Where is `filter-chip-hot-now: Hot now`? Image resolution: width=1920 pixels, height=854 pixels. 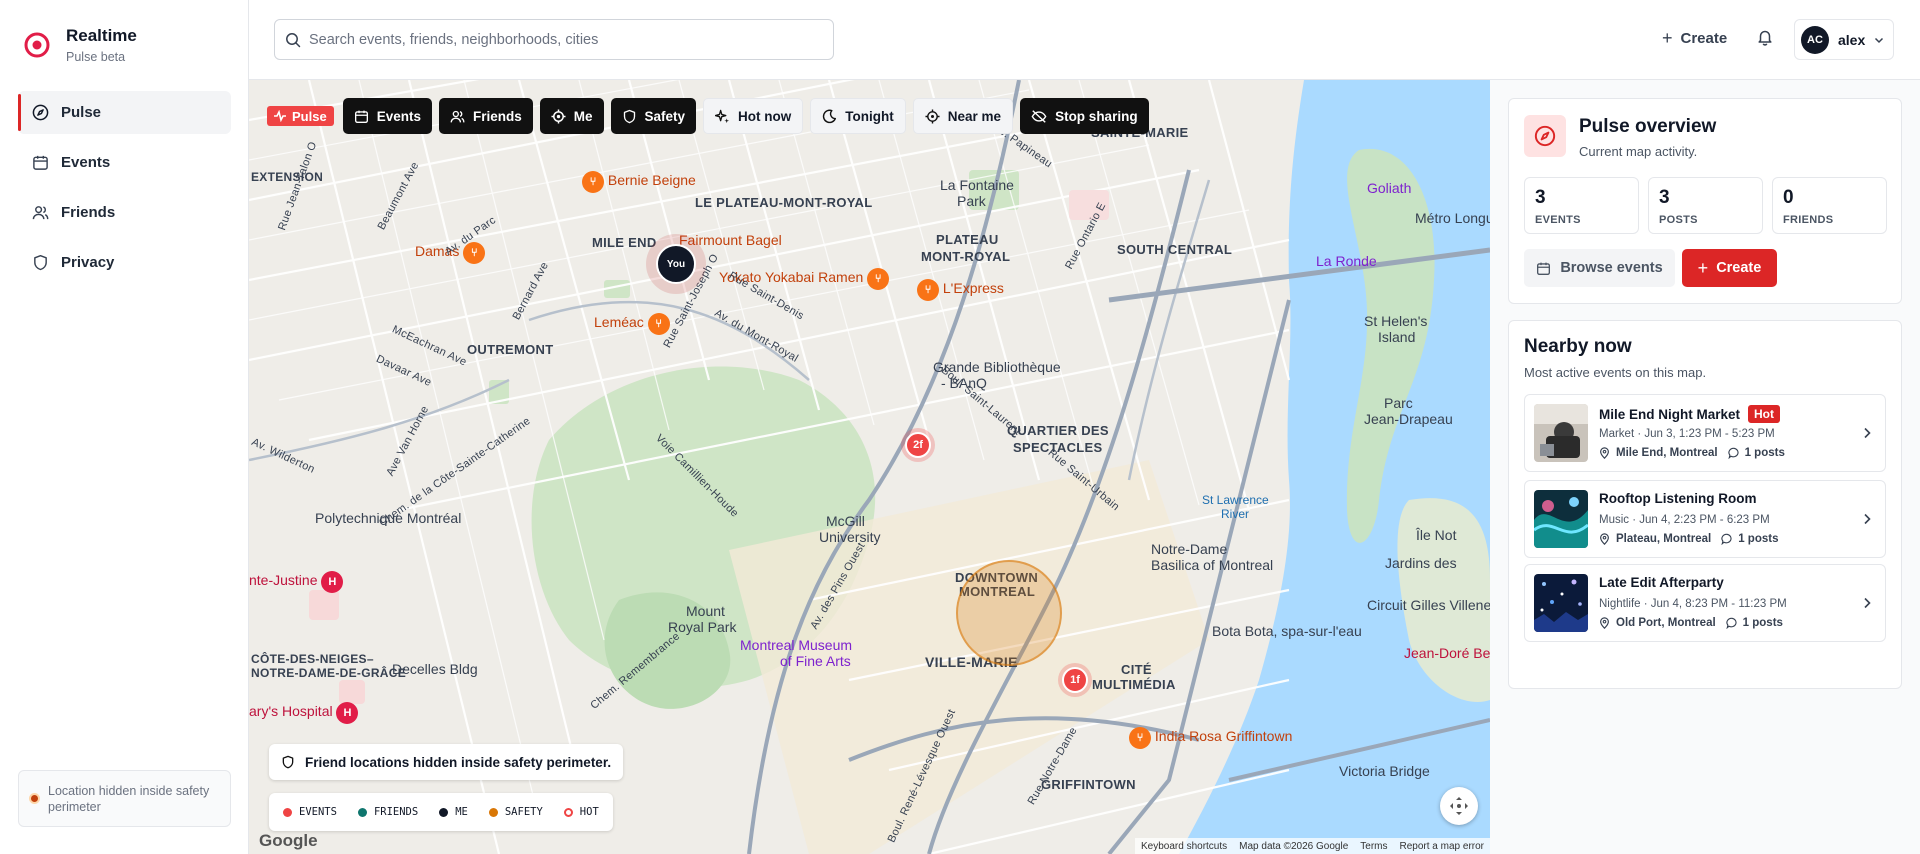 filter-chip-hot-now: Hot now is located at coordinates (753, 116).